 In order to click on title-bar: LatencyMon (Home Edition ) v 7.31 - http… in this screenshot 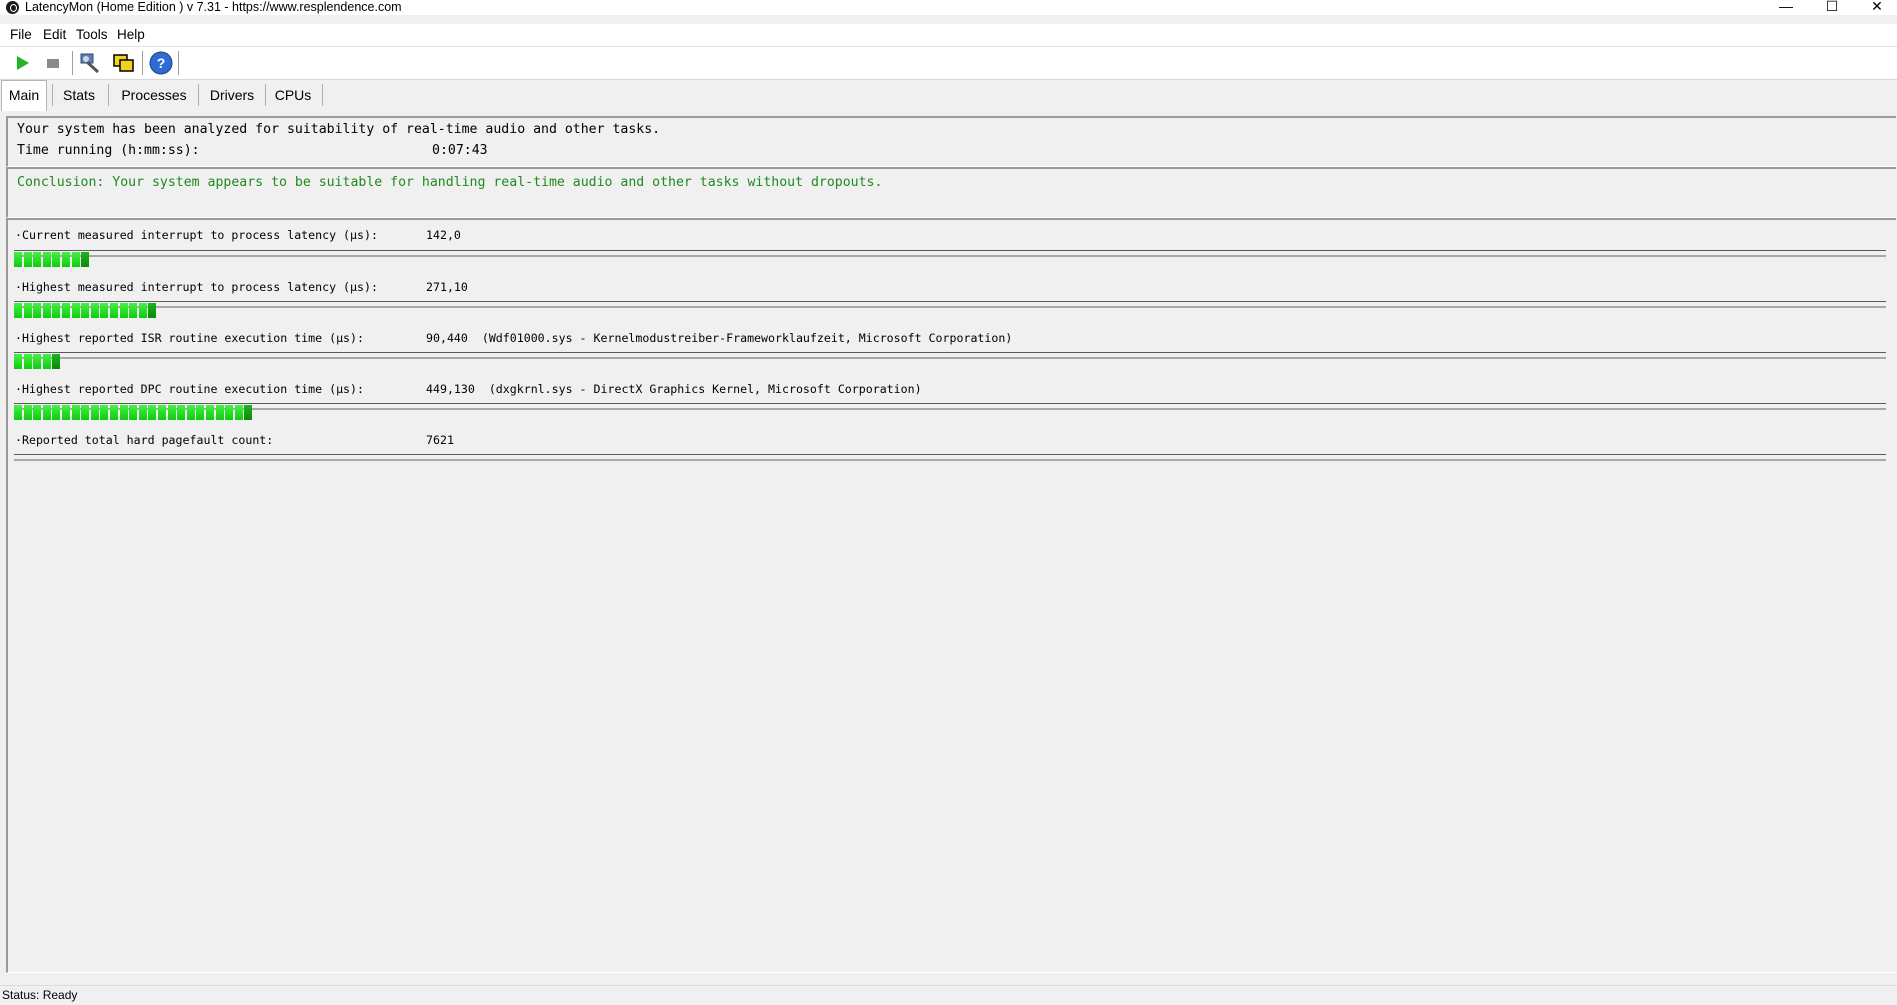, I will do `click(948, 7)`.